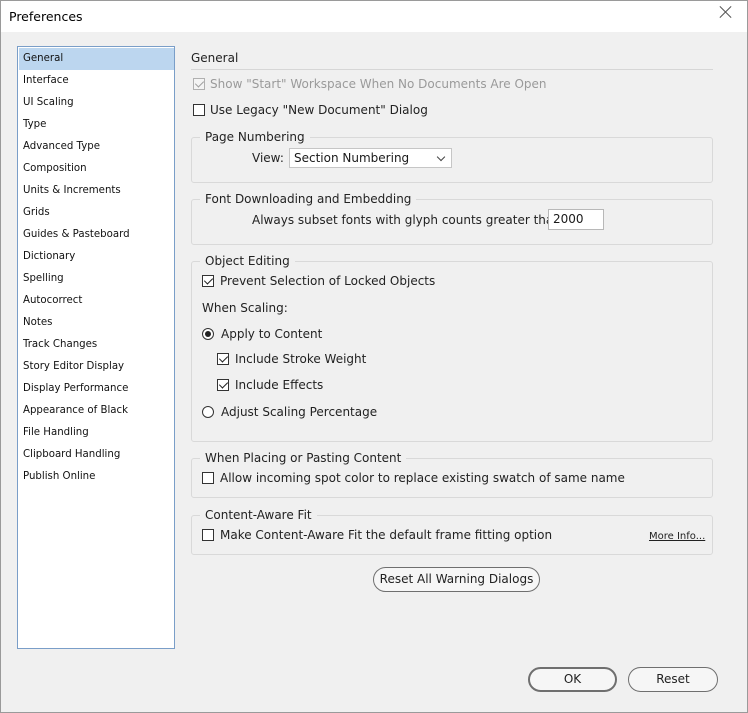 The height and width of the screenshot is (713, 748). What do you see at coordinates (96, 213) in the screenshot?
I see `sidebar-item-grids: Grids` at bounding box center [96, 213].